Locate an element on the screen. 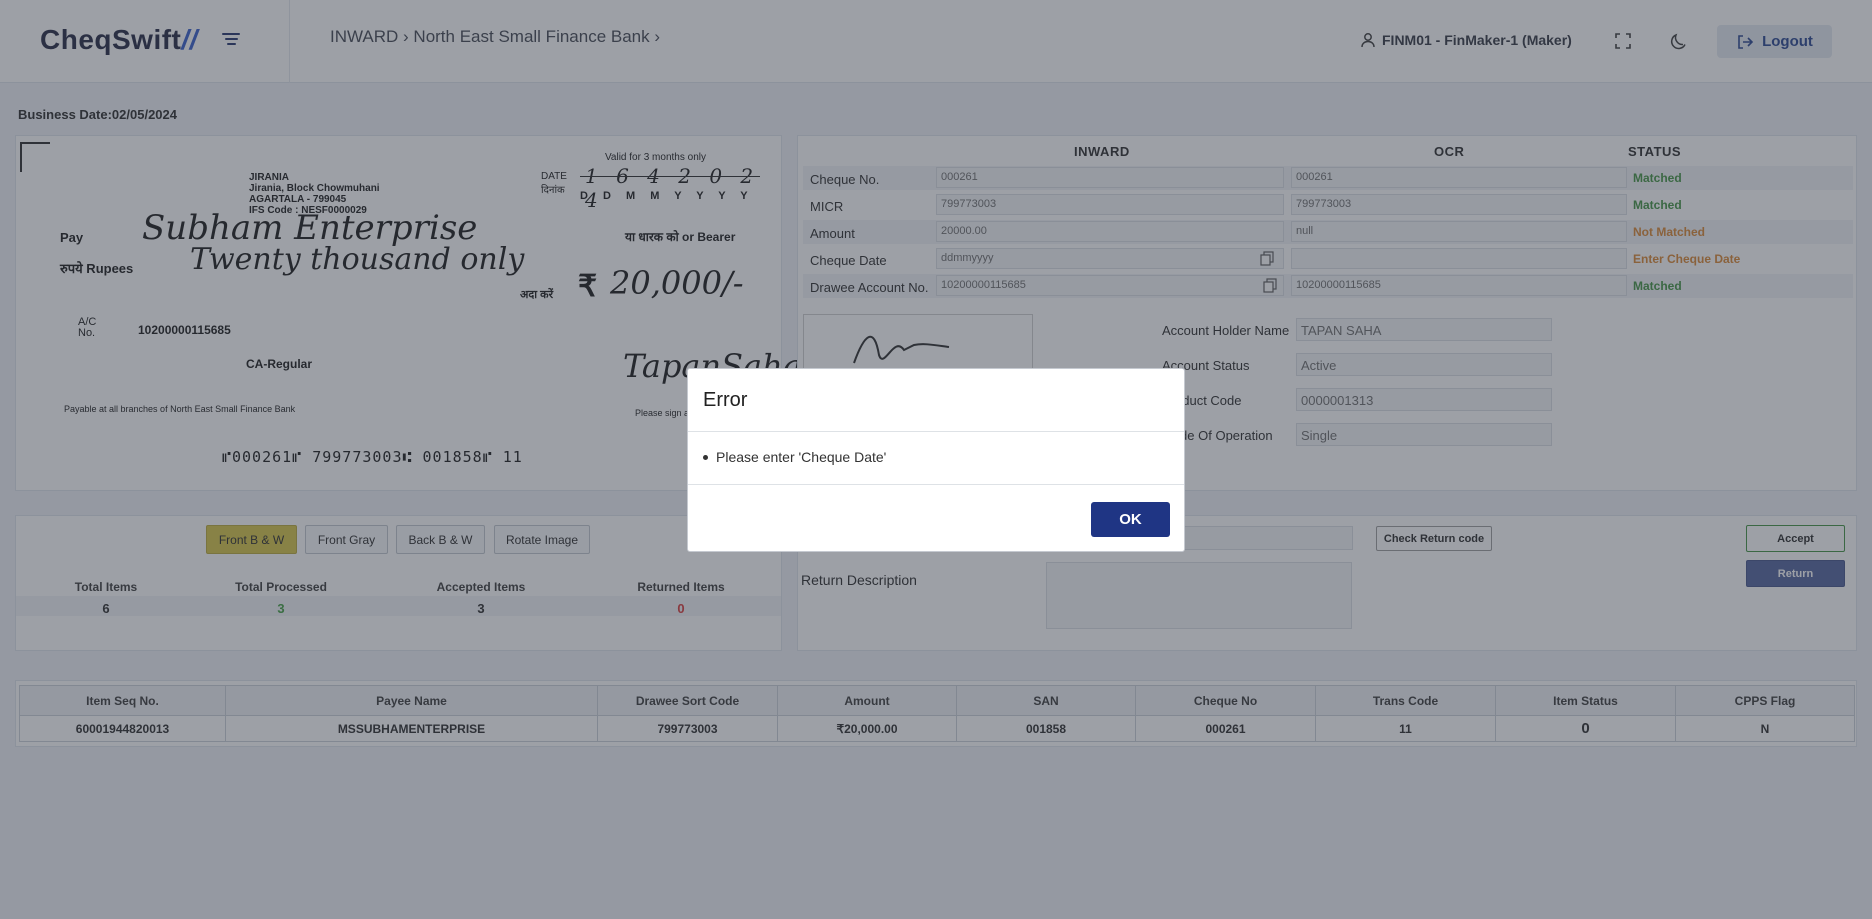  dialog-title: Error is located at coordinates (725, 400).